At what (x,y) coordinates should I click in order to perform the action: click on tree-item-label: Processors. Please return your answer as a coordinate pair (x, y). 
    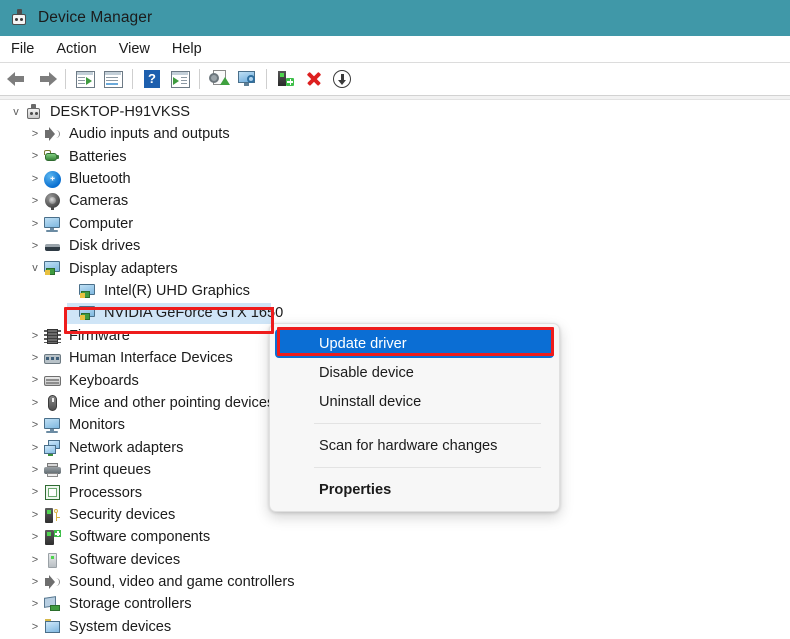
    Looking at the image, I should click on (105, 492).